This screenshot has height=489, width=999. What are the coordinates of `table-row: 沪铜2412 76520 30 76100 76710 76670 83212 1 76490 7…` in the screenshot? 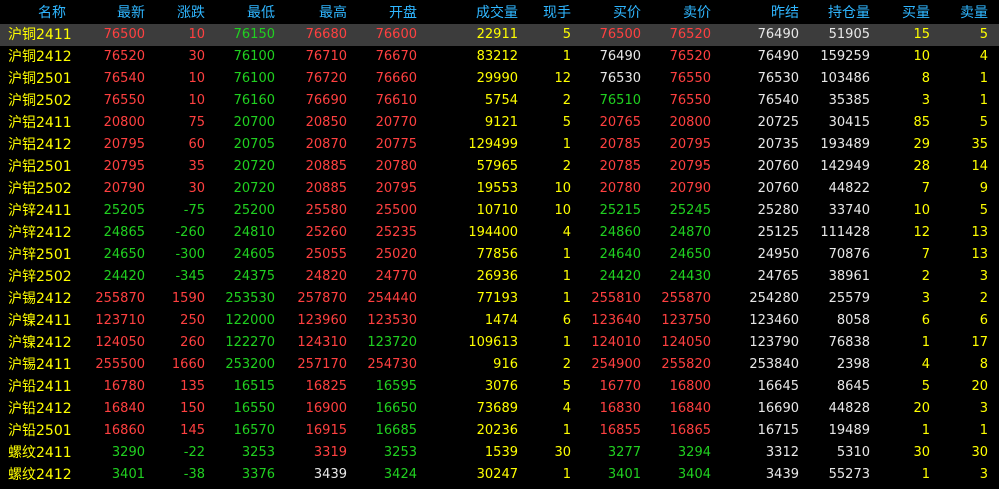 It's located at (499, 57).